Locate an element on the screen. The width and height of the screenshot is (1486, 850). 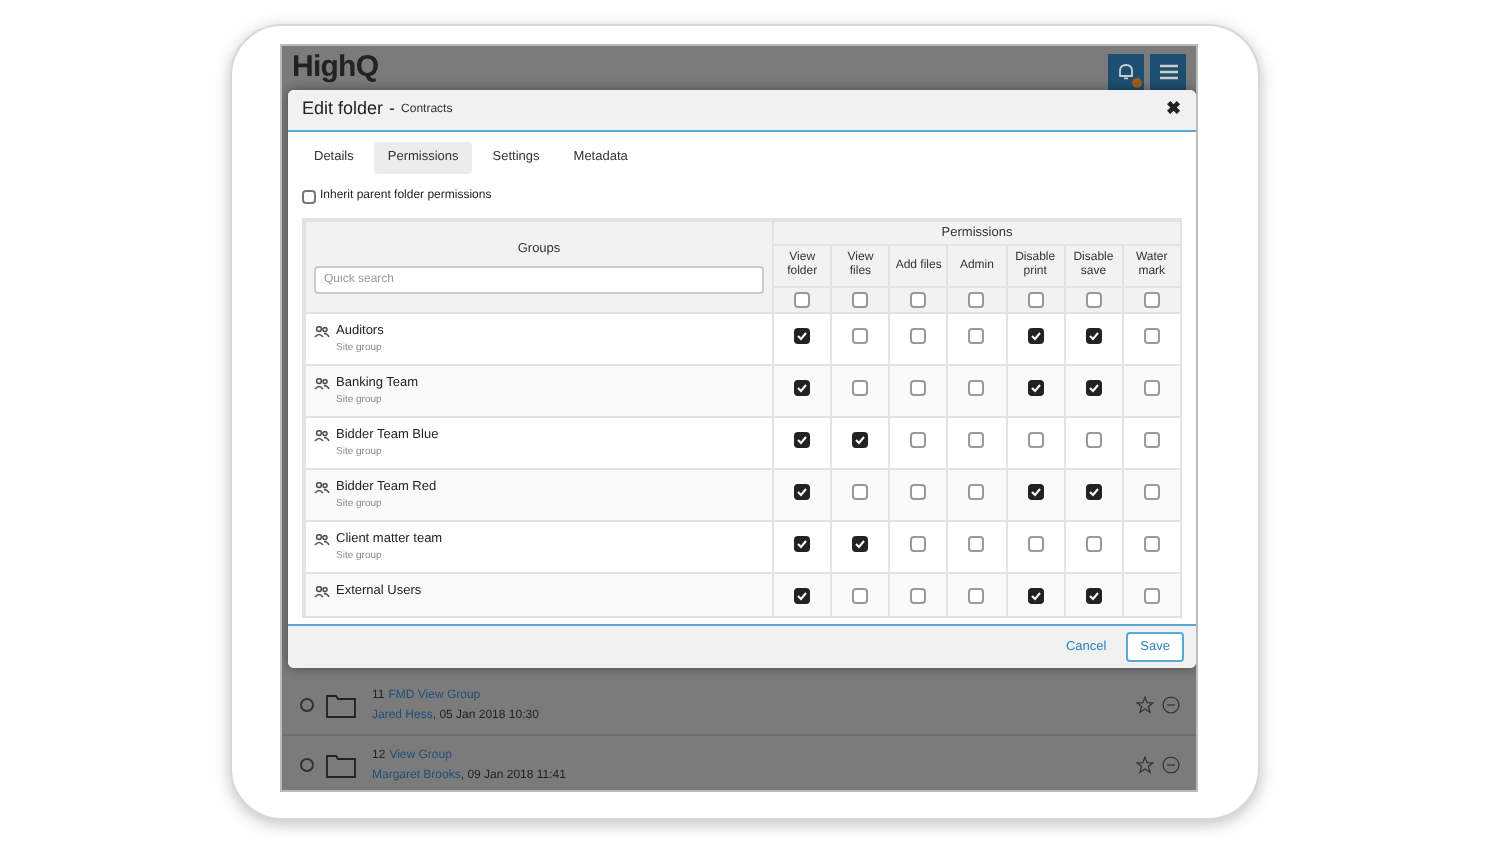
bell-icon is located at coordinates (1126, 72).